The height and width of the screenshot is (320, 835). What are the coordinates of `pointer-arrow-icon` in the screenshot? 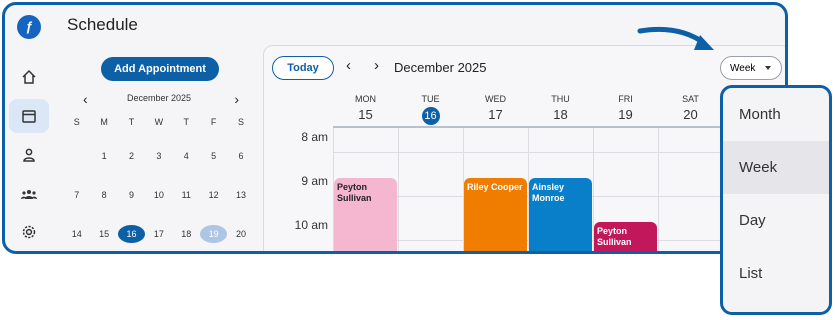 It's located at (675, 38).